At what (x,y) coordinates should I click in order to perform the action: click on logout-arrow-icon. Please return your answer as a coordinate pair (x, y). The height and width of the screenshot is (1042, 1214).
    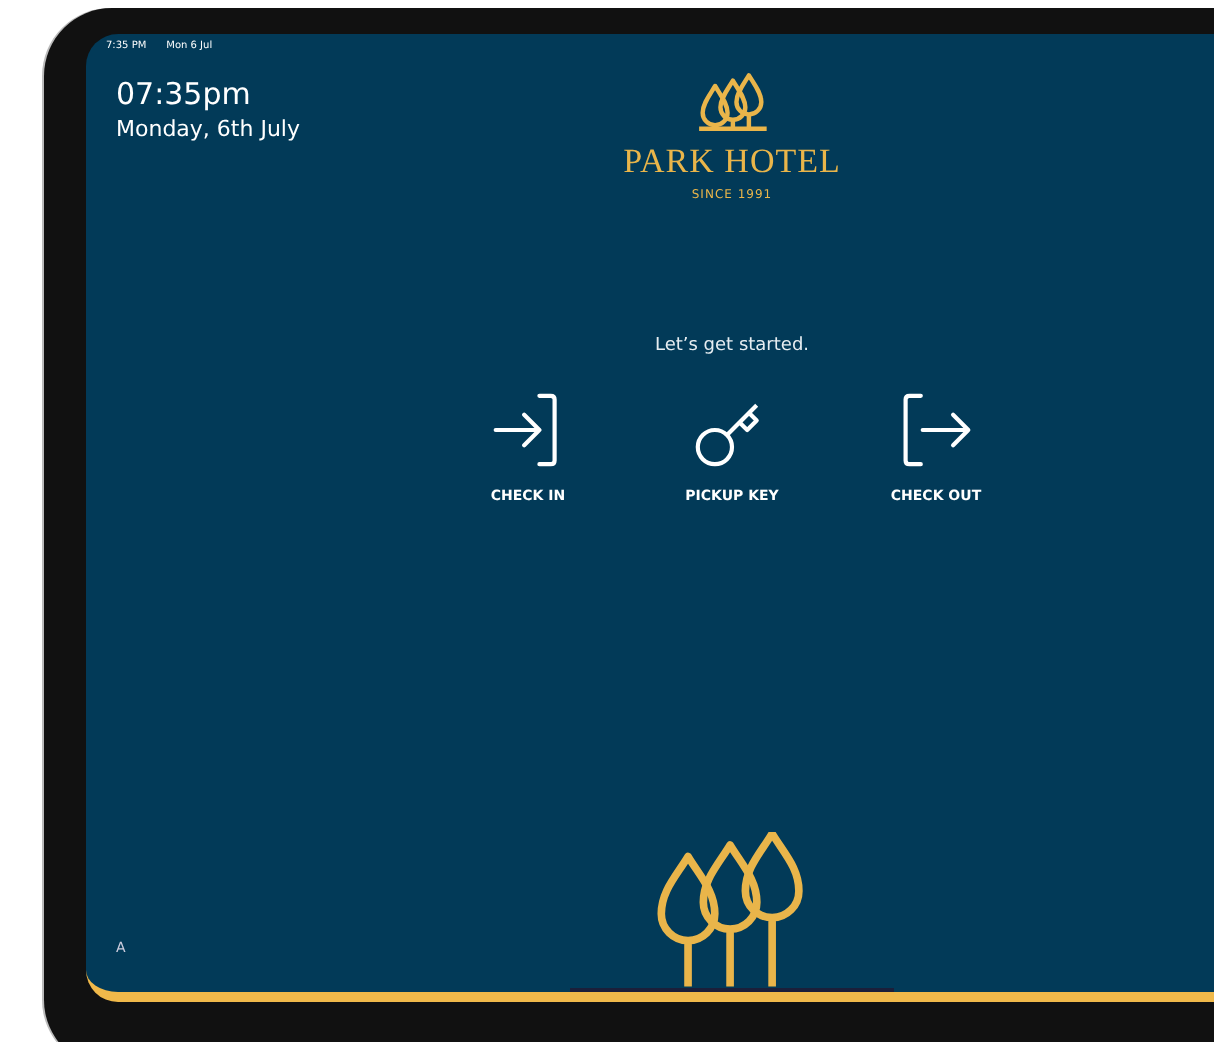
    Looking at the image, I should click on (936, 430).